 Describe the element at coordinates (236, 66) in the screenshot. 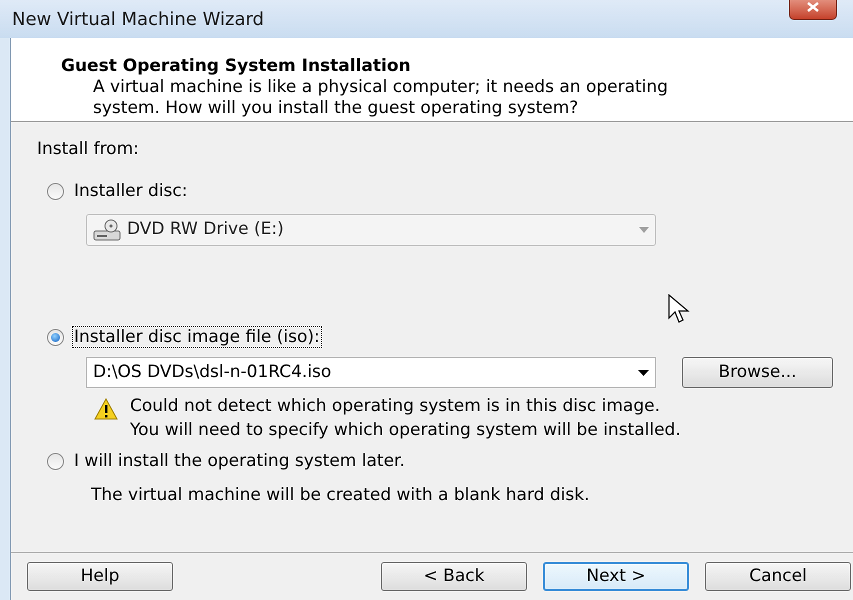

I see `header-title: Guest Operating System Installation` at that location.